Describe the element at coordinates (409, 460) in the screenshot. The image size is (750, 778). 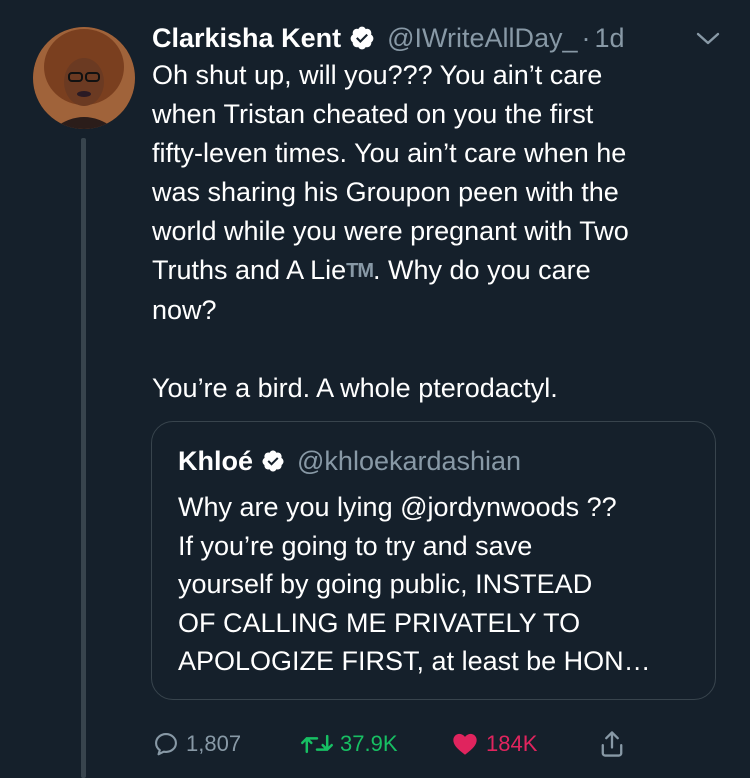
I see `quoted-author-handle: @khloekardashian` at that location.